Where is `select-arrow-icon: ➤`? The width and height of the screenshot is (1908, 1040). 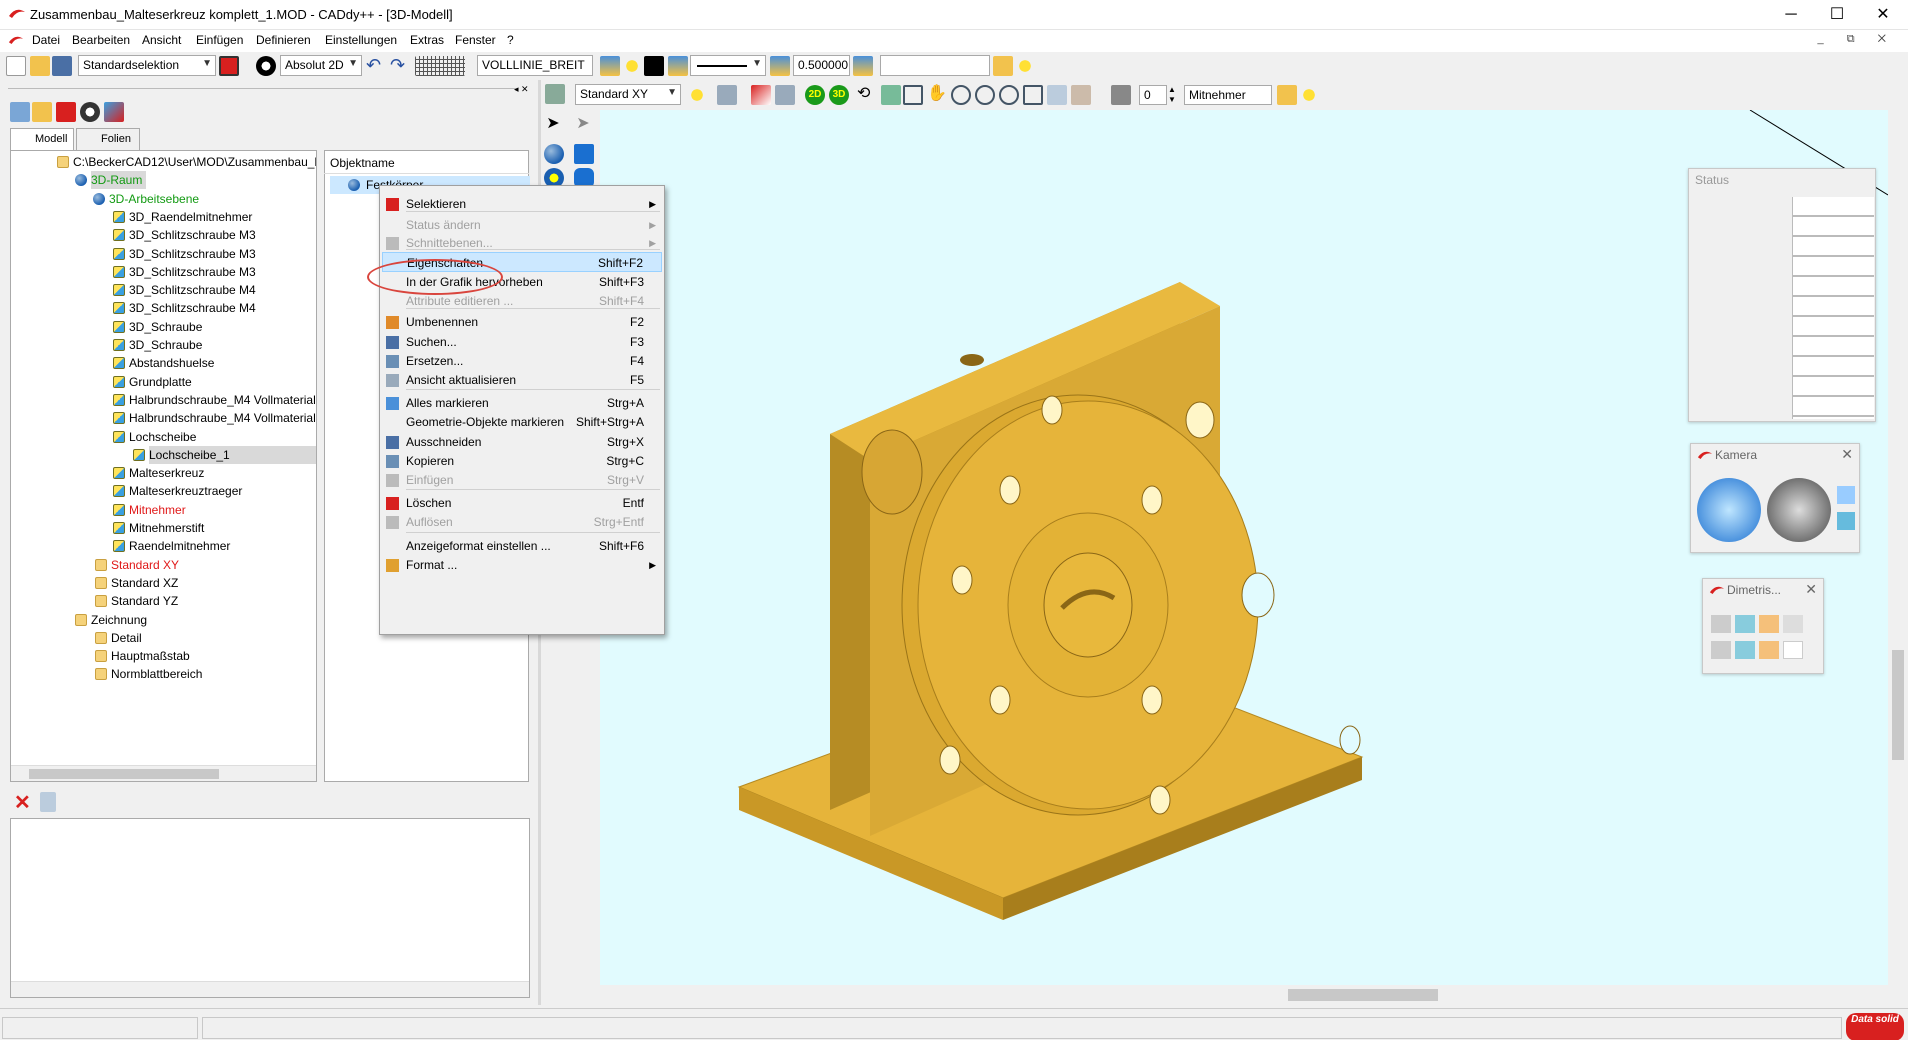
select-arrow-icon: ➤ is located at coordinates (553, 124).